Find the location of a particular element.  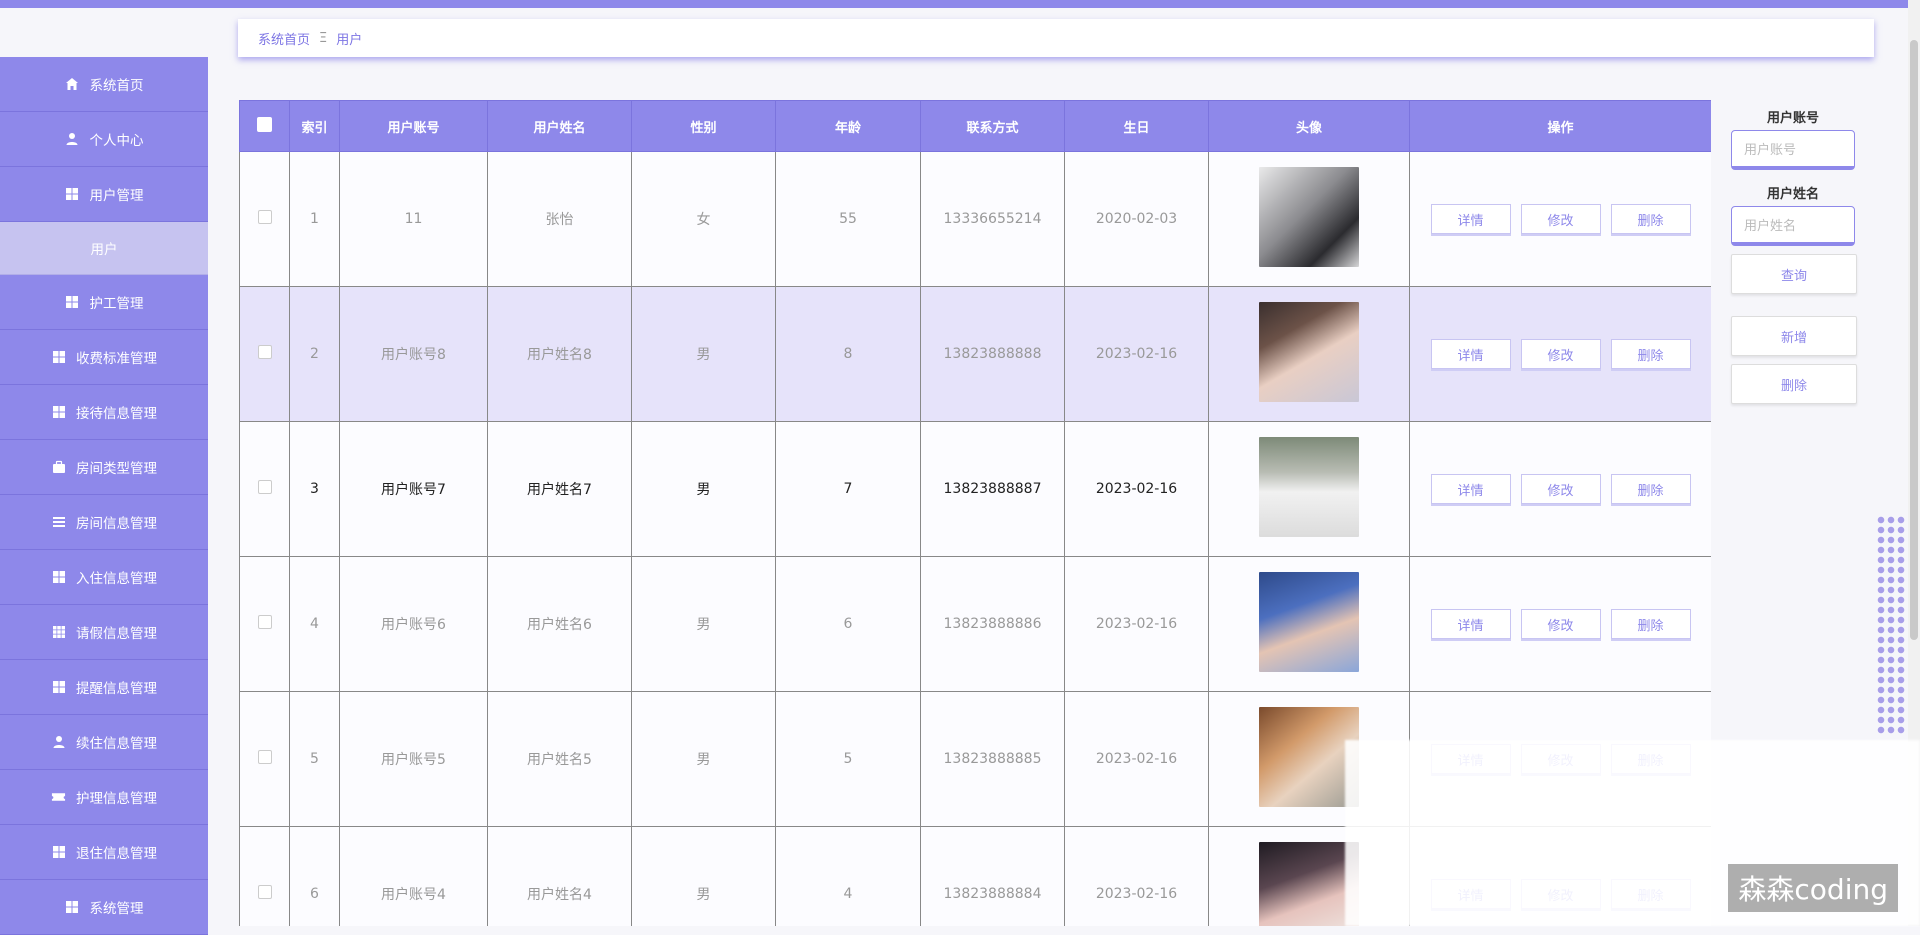

sidebar-item-reception: 接待信息管理 is located at coordinates (104, 412).